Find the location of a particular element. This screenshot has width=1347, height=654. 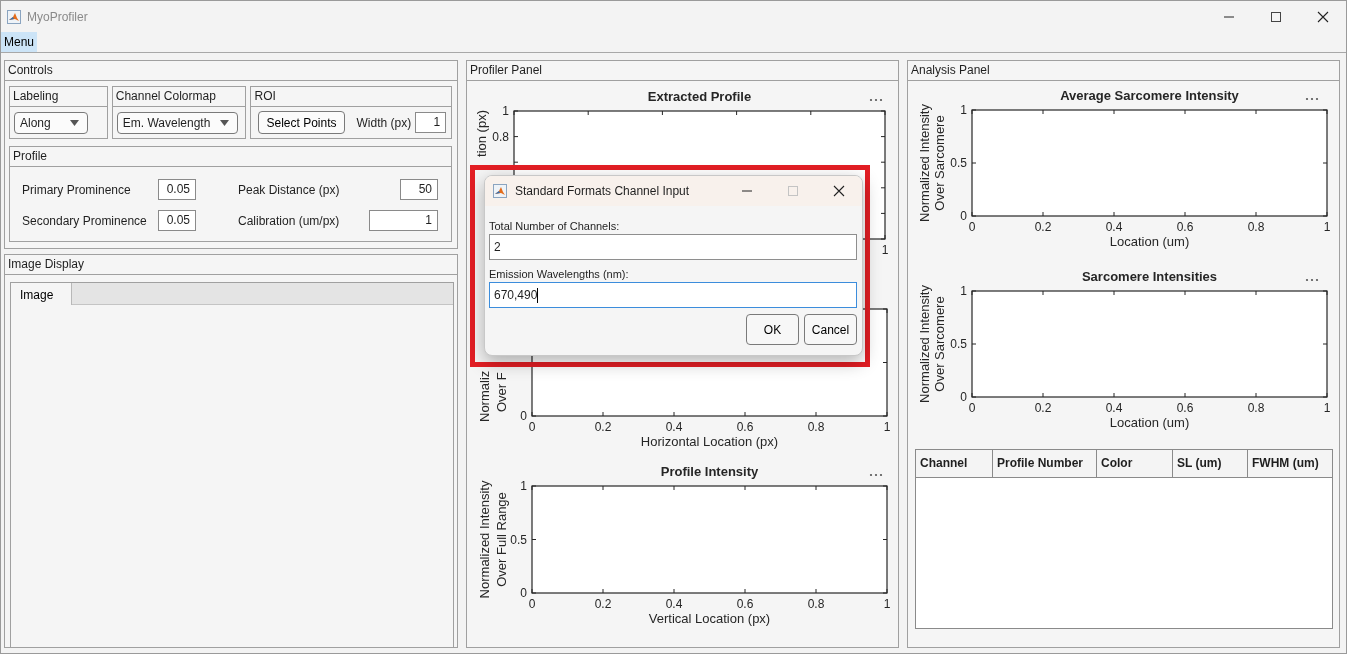

labeling-dropdown: Along is located at coordinates (51, 122).